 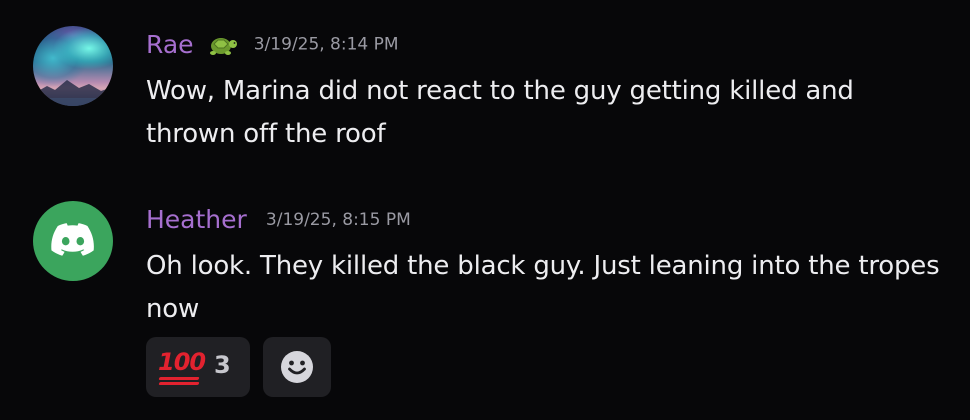 What do you see at coordinates (223, 46) in the screenshot?
I see `turtle-icon` at bounding box center [223, 46].